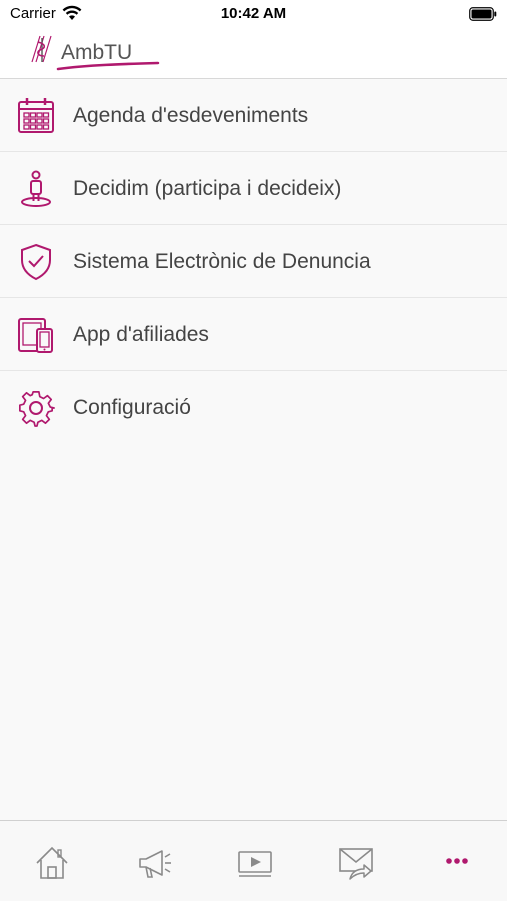 The width and height of the screenshot is (507, 901). I want to click on mail-forward-icon, so click(356, 863).